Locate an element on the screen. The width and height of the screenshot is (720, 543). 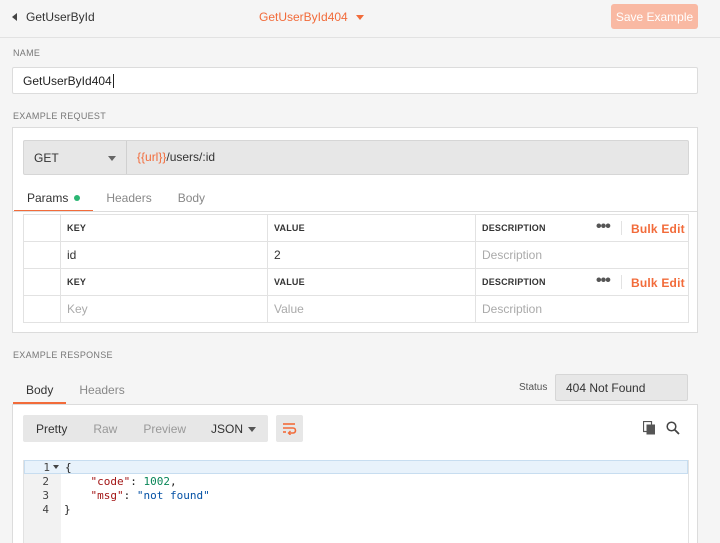
tabs-divider is located at coordinates (355, 211).